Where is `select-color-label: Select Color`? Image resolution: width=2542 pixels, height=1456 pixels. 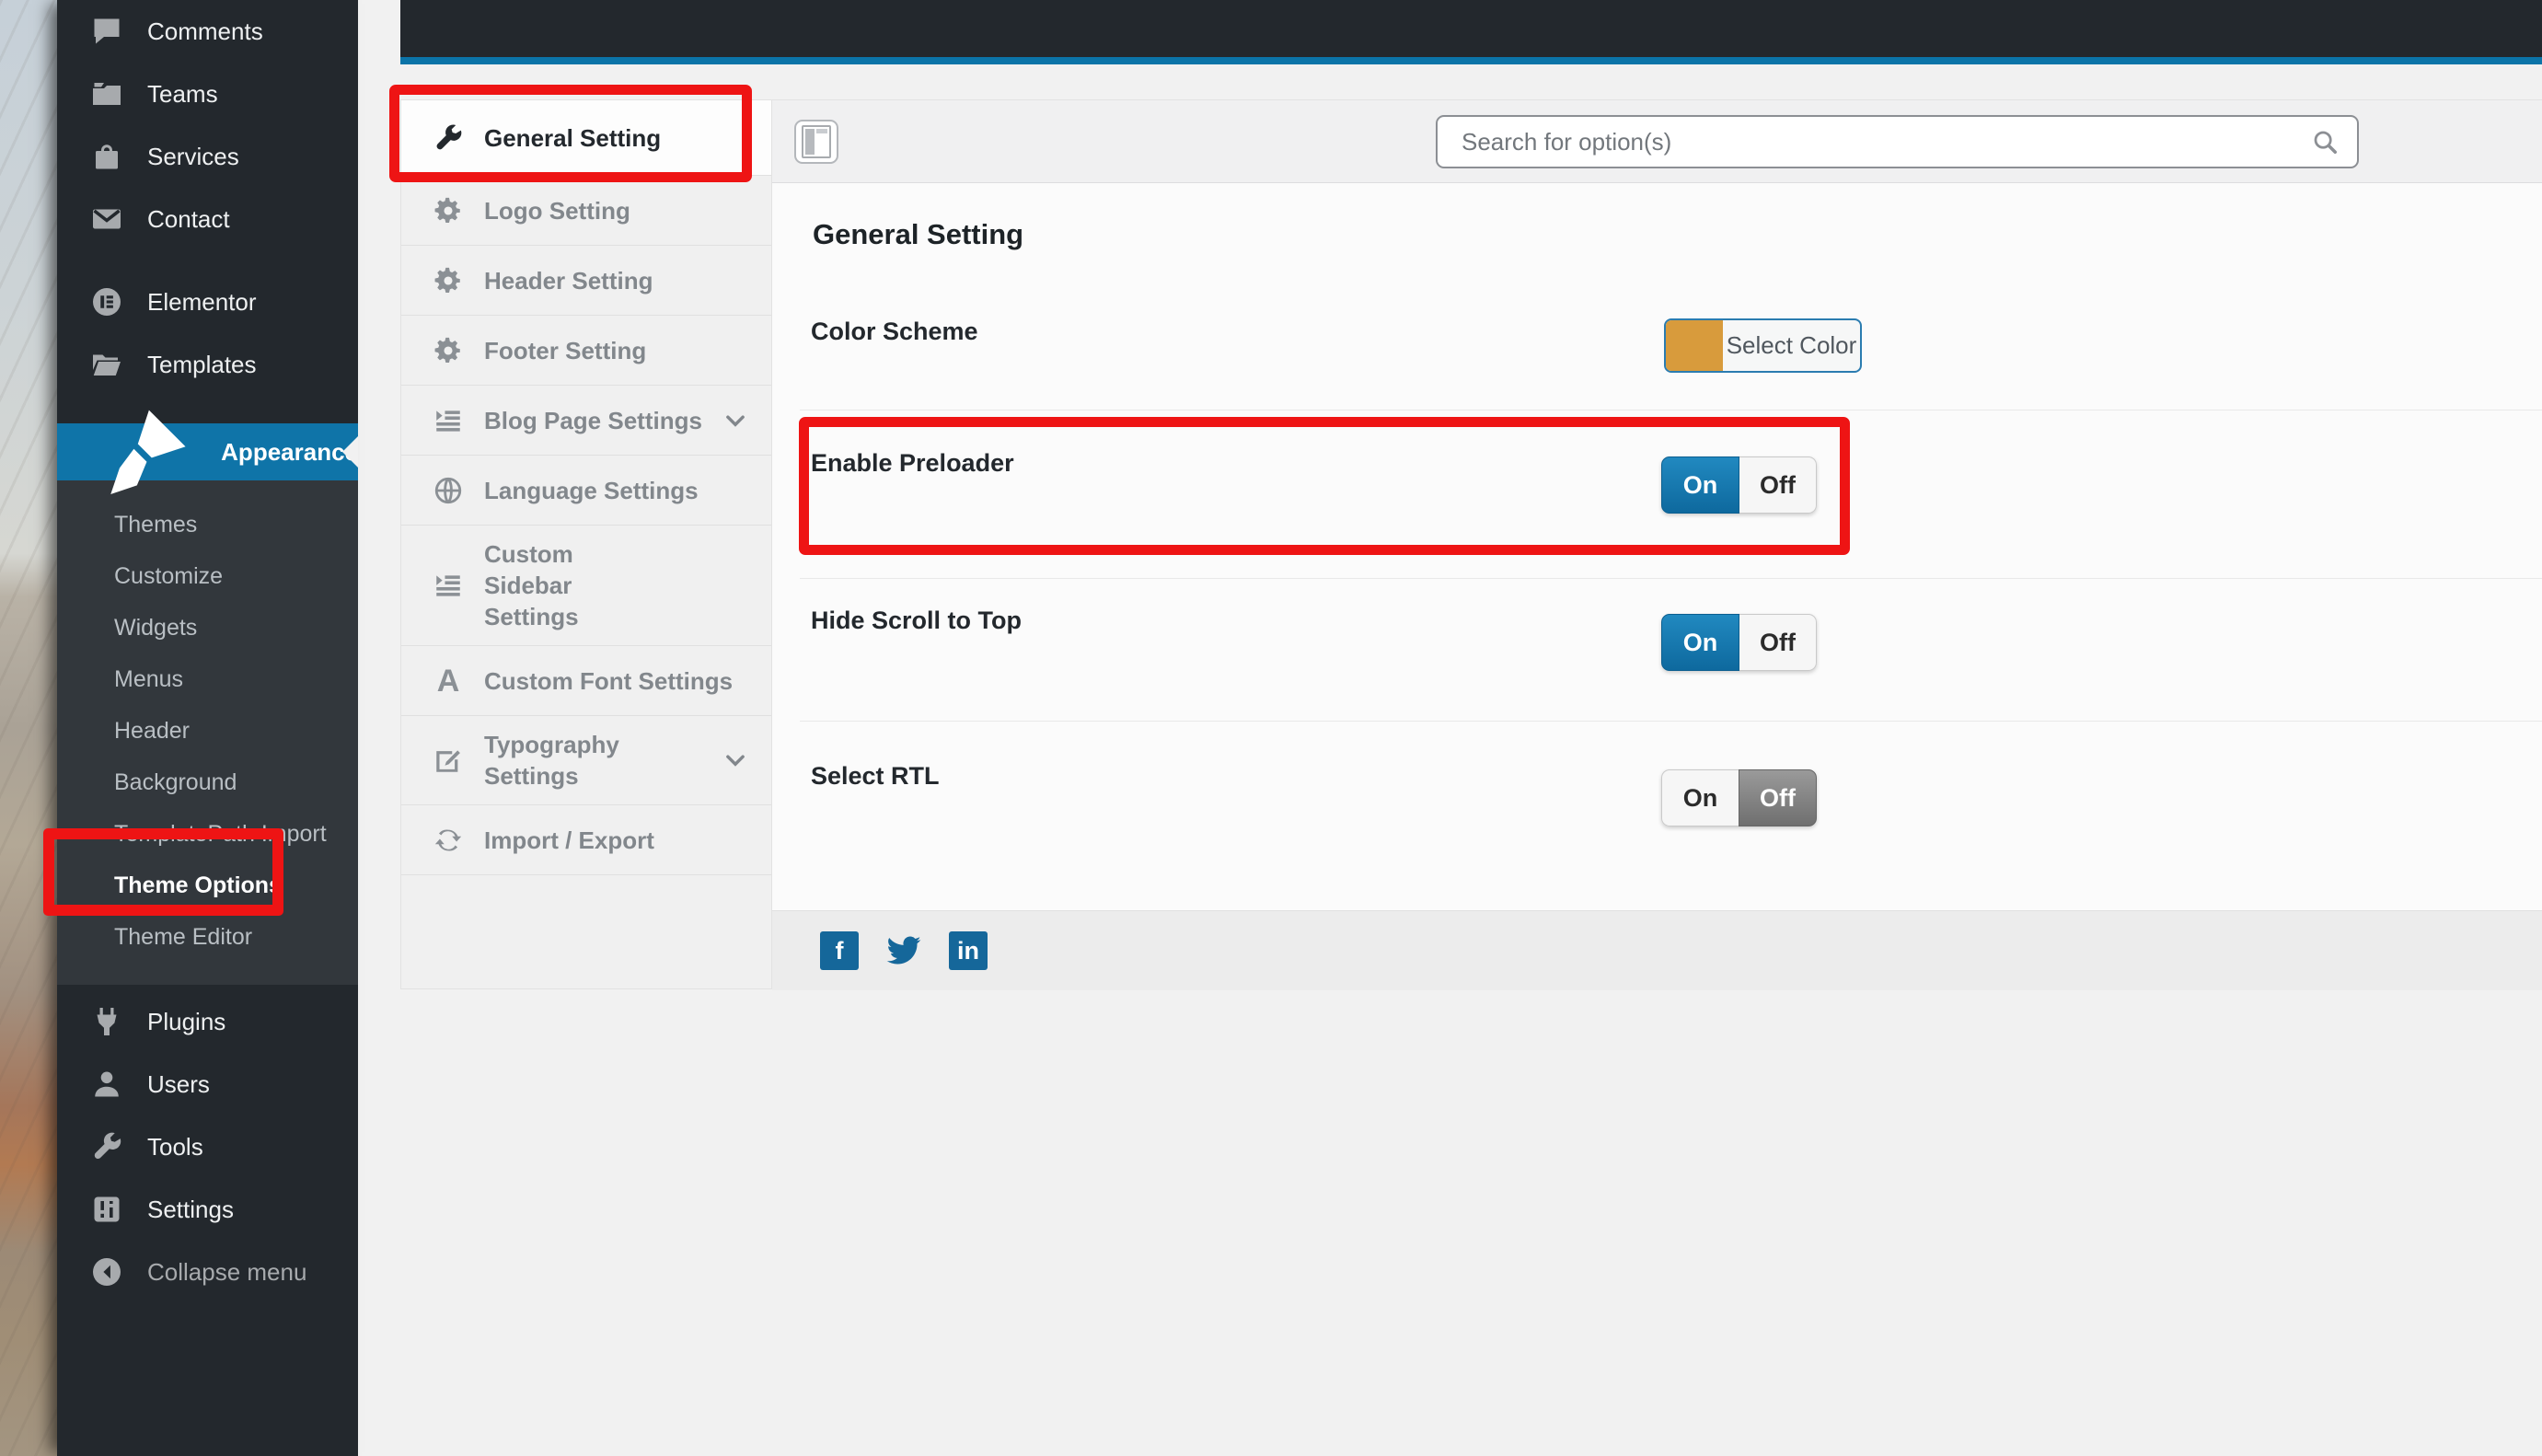 select-color-label: Select Color is located at coordinates (1791, 345).